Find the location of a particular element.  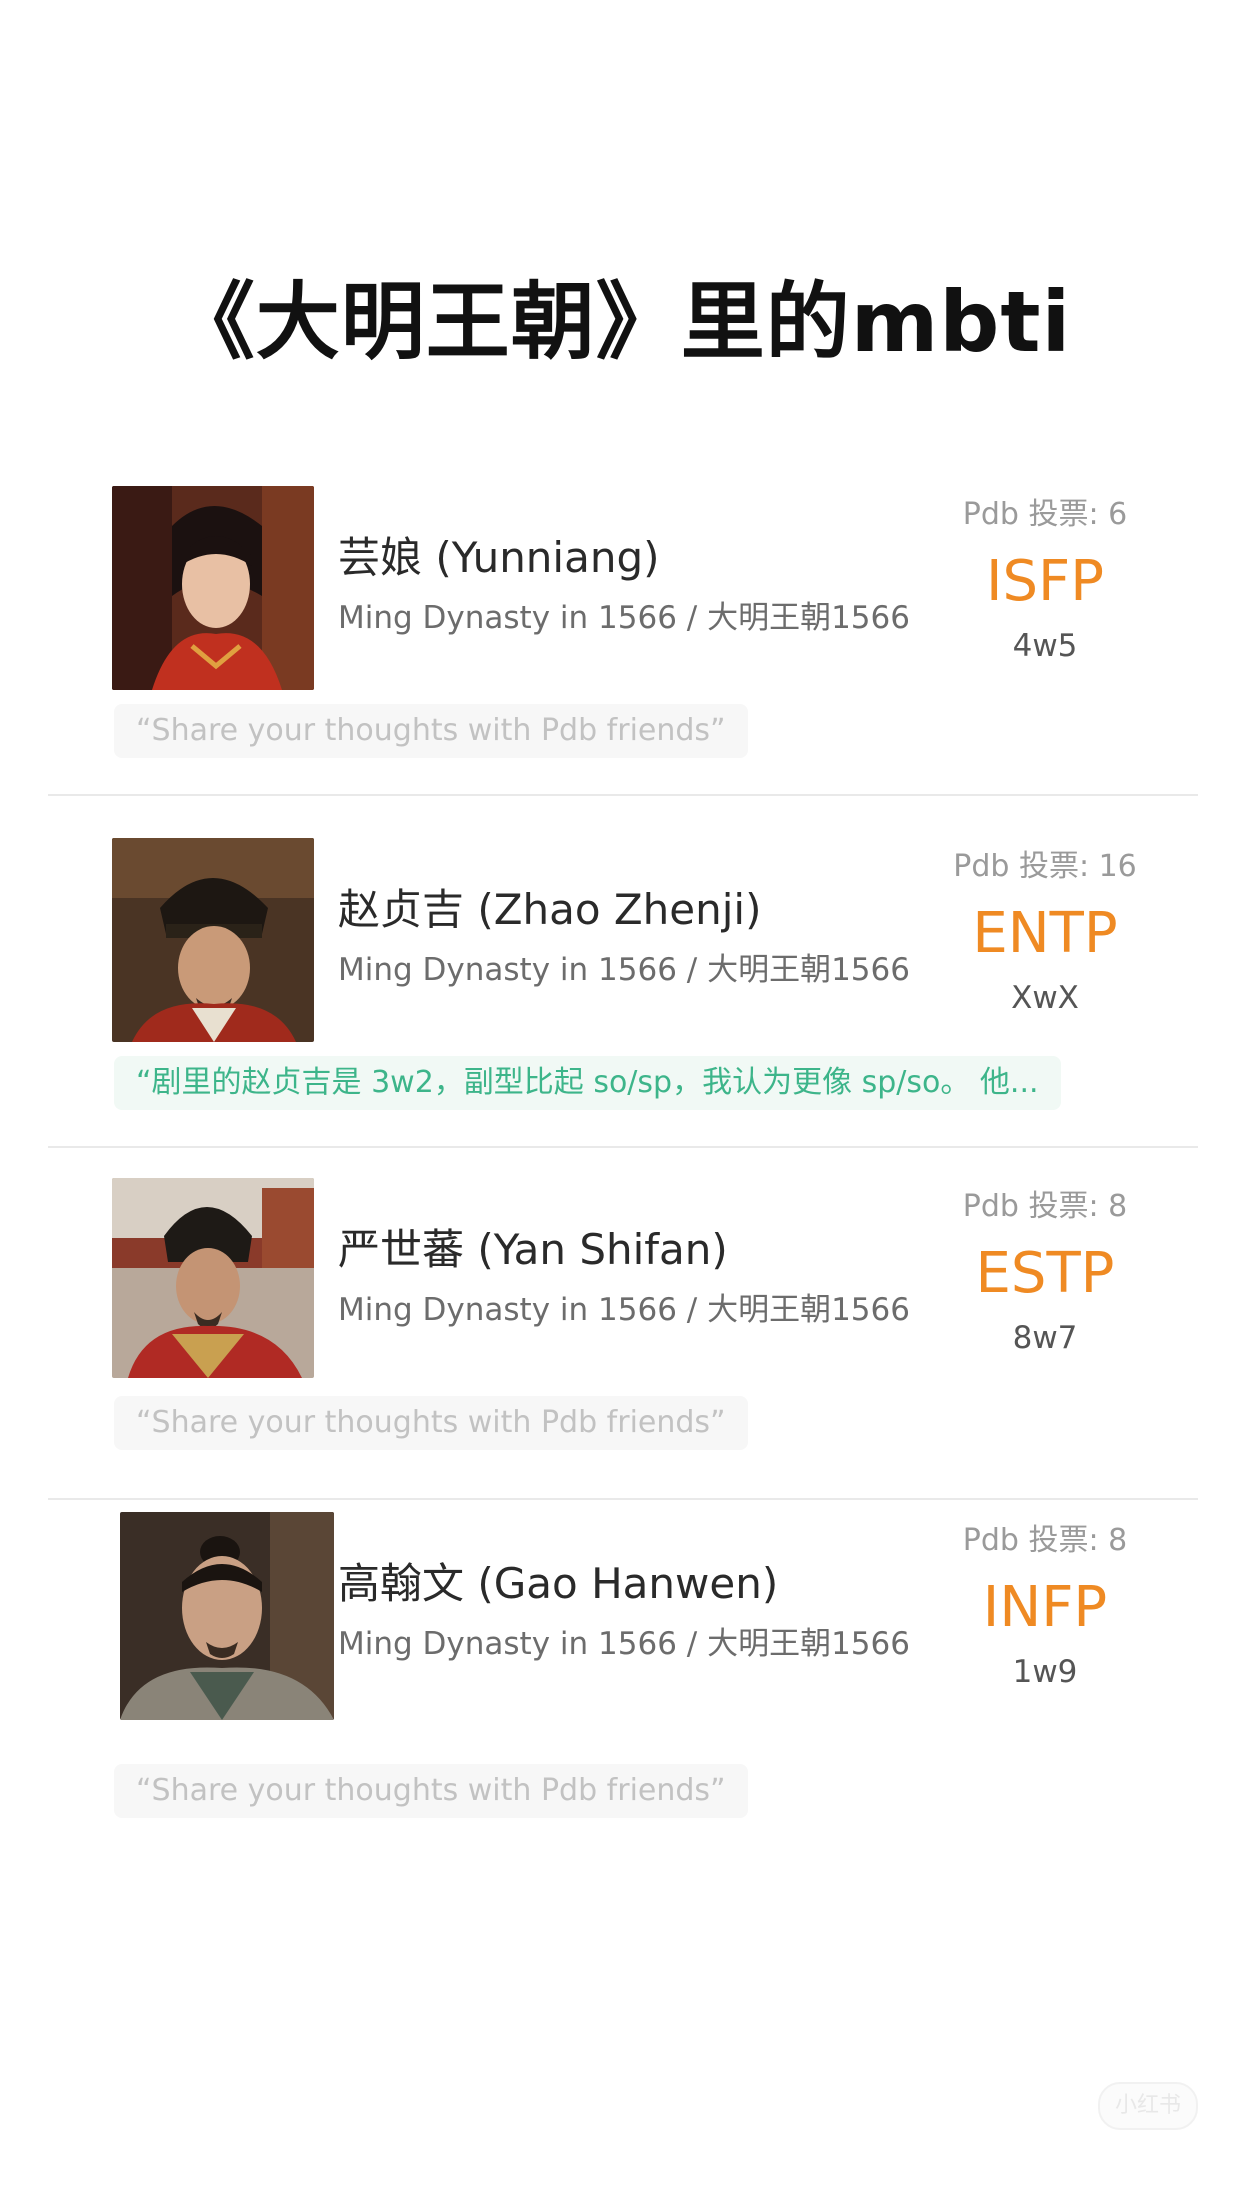

mbti-type: ENTP is located at coordinates (1045, 934).